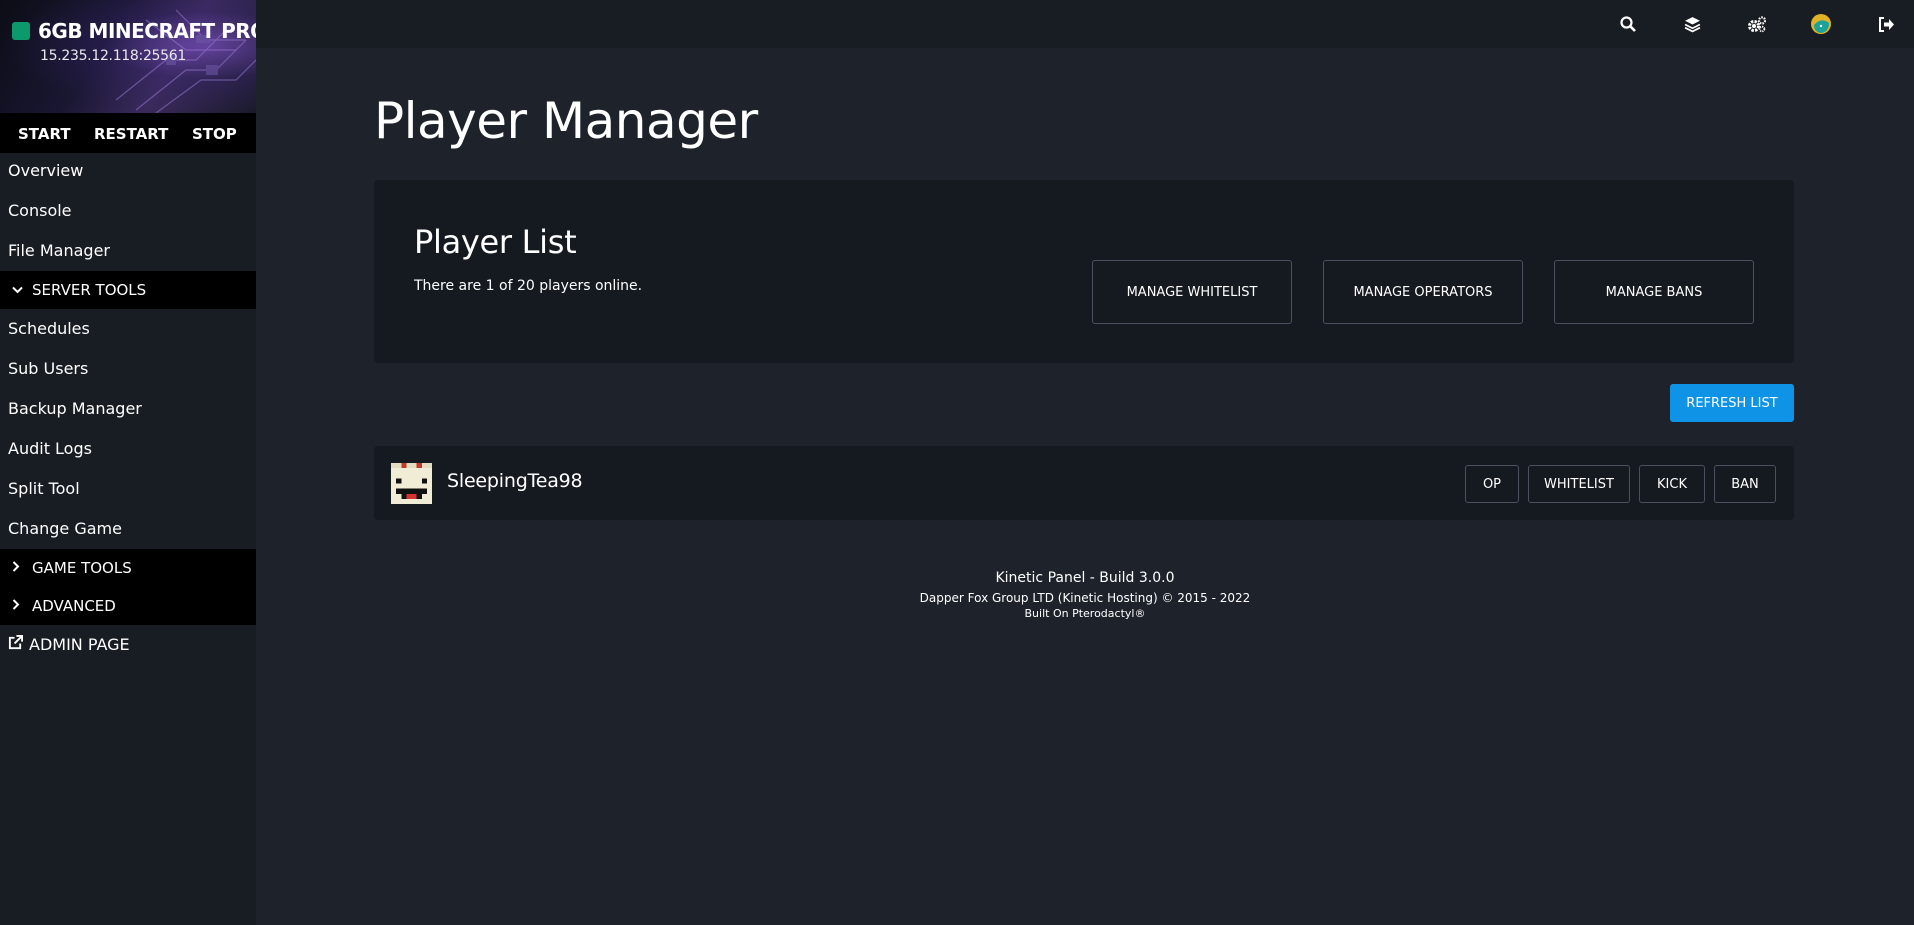  What do you see at coordinates (1579, 484) in the screenshot?
I see `whitelist-button: WHITELIST` at bounding box center [1579, 484].